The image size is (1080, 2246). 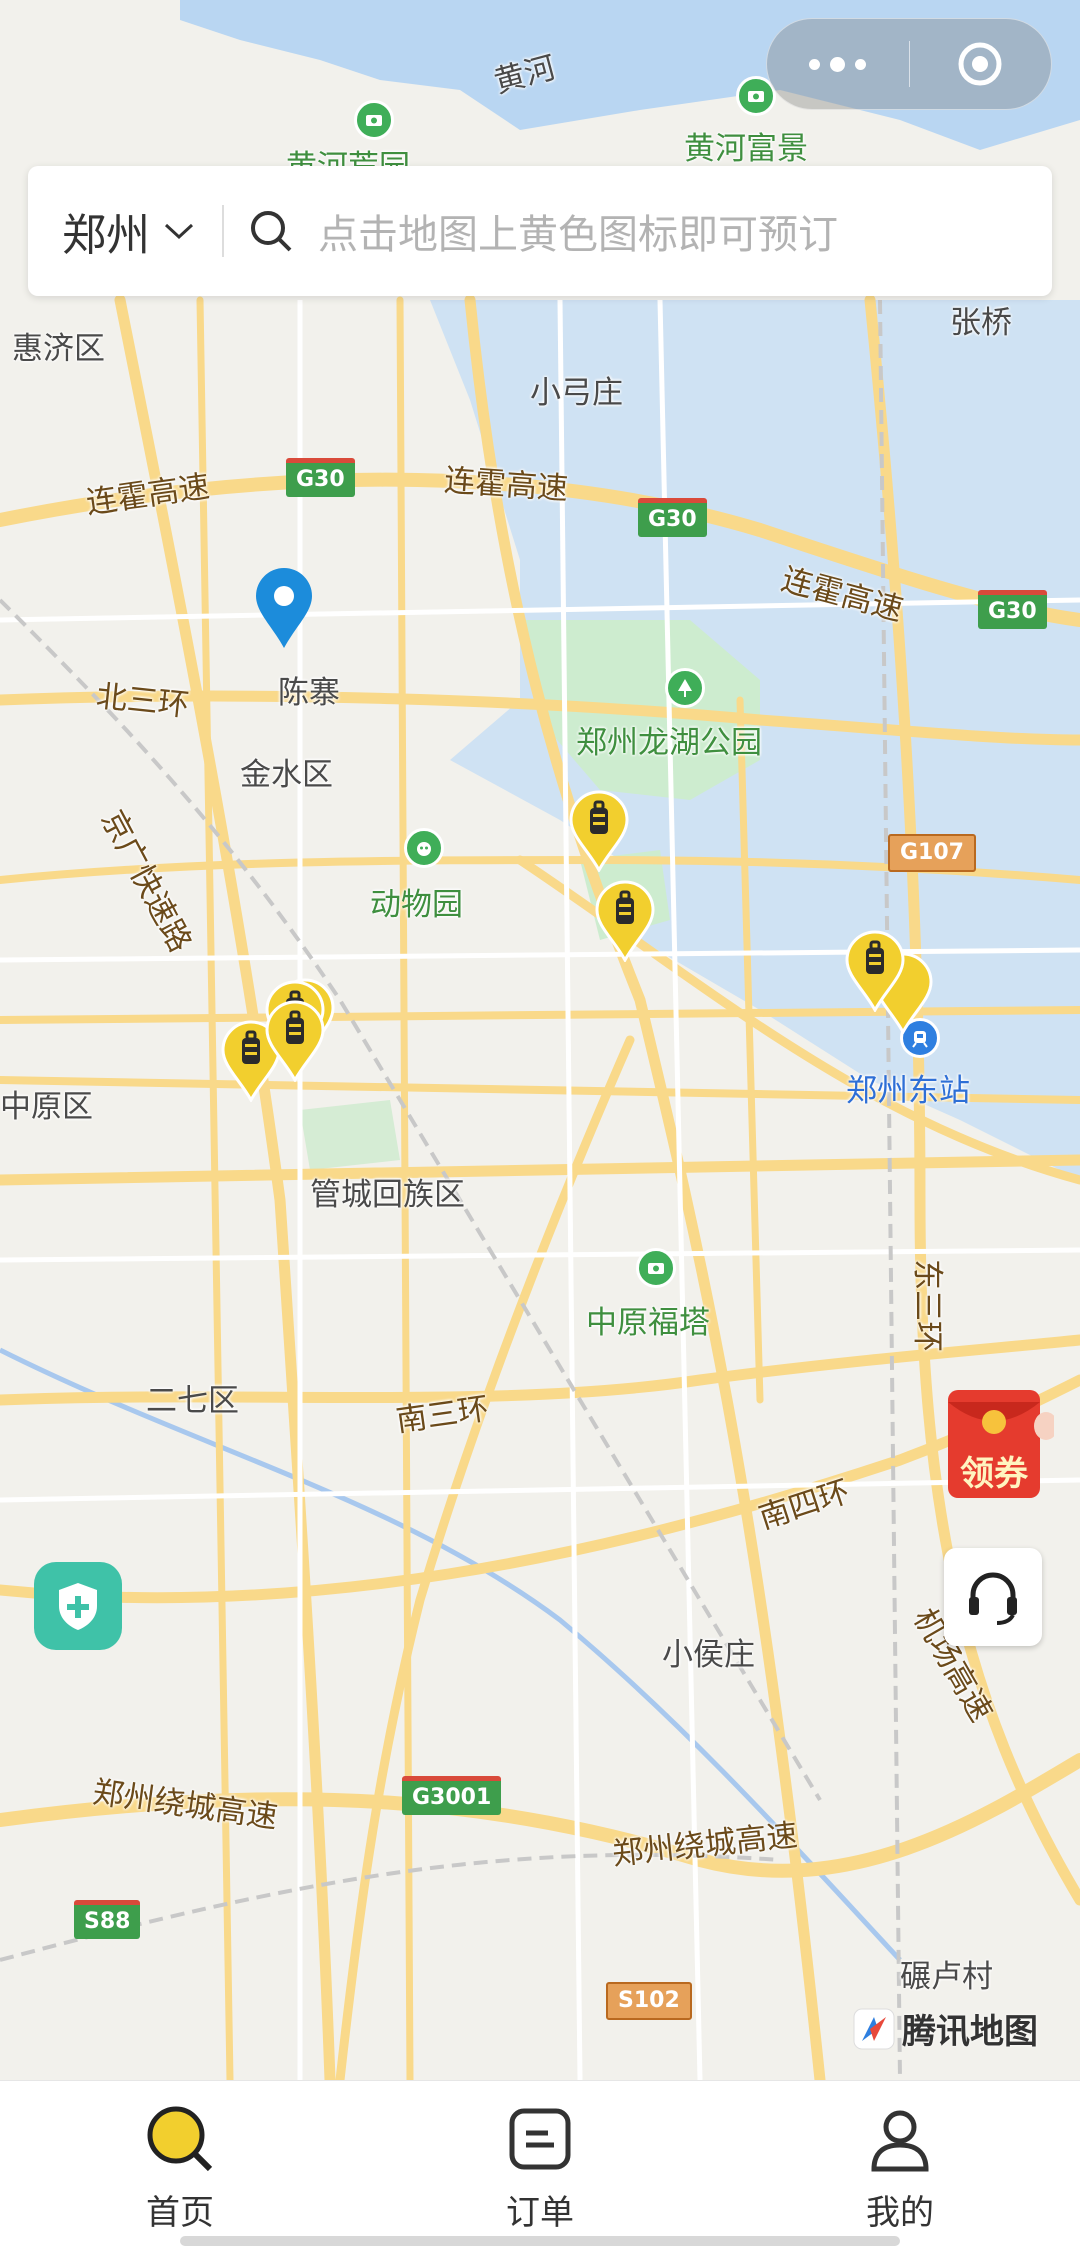 What do you see at coordinates (540, 2241) in the screenshot?
I see `home-indicator` at bounding box center [540, 2241].